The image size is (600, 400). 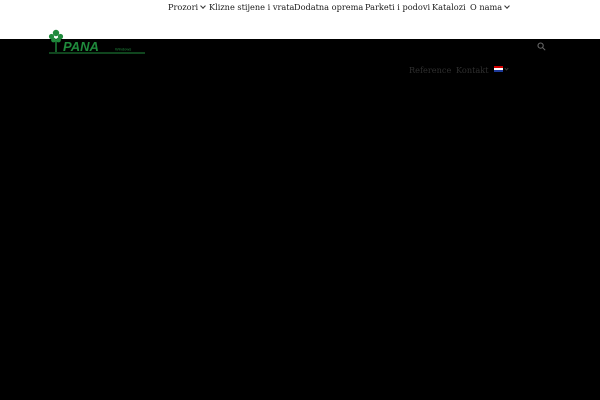 I want to click on menu-item-label: Parketi i podovi, so click(x=398, y=7).